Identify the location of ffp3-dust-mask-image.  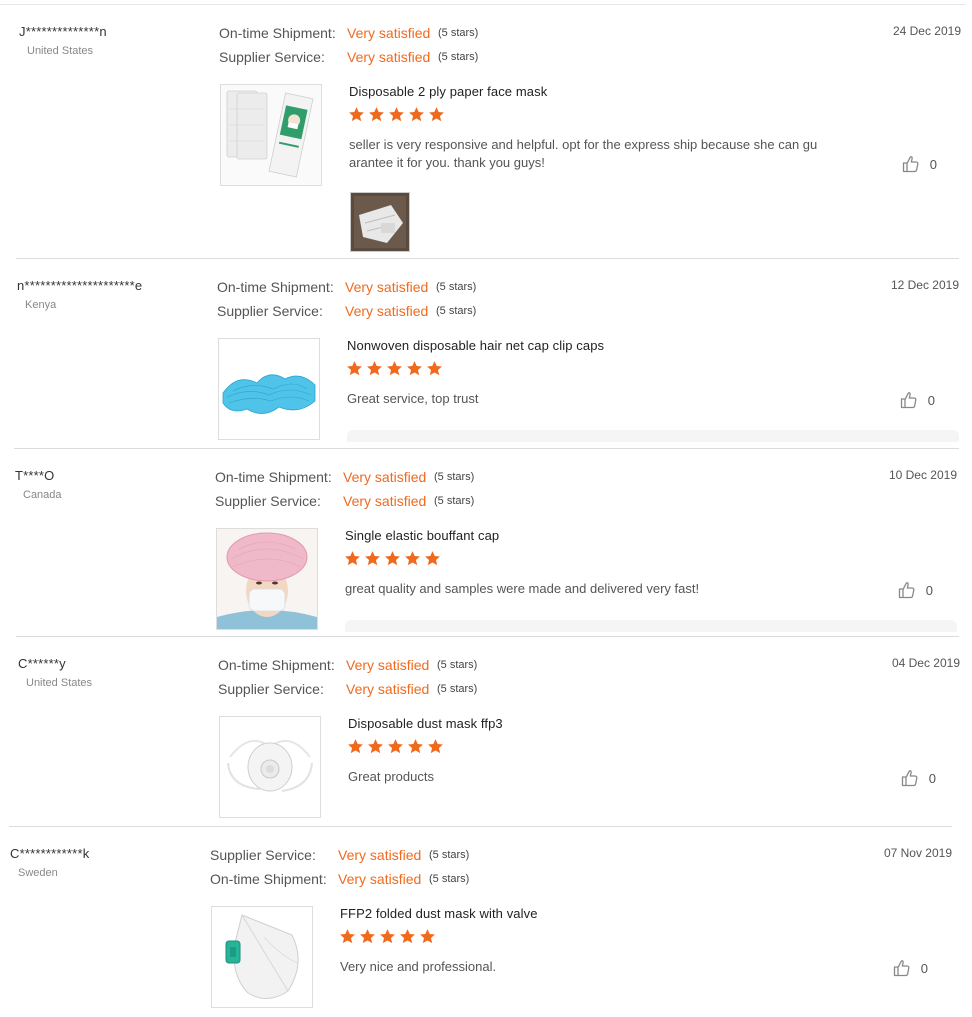
(270, 767).